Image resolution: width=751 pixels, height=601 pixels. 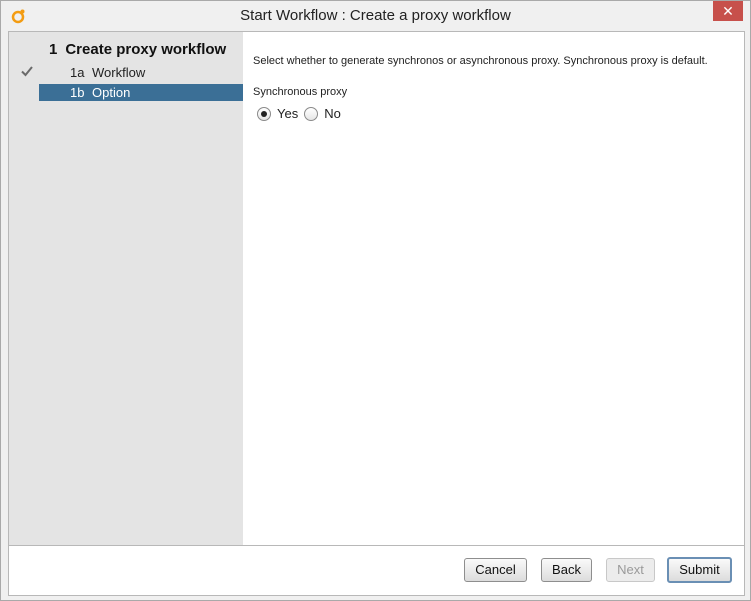 What do you see at coordinates (699, 570) in the screenshot?
I see `submit-button: Submit` at bounding box center [699, 570].